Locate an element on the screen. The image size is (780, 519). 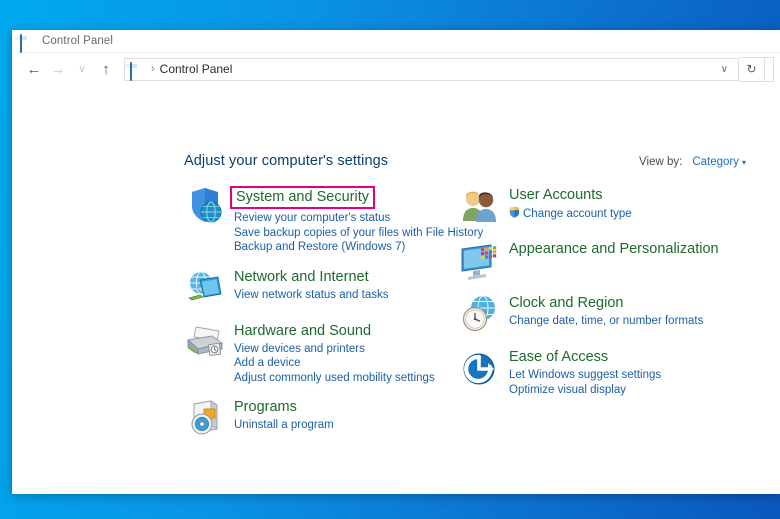
category-task-link: Change account type is located at coordinates (570, 214).